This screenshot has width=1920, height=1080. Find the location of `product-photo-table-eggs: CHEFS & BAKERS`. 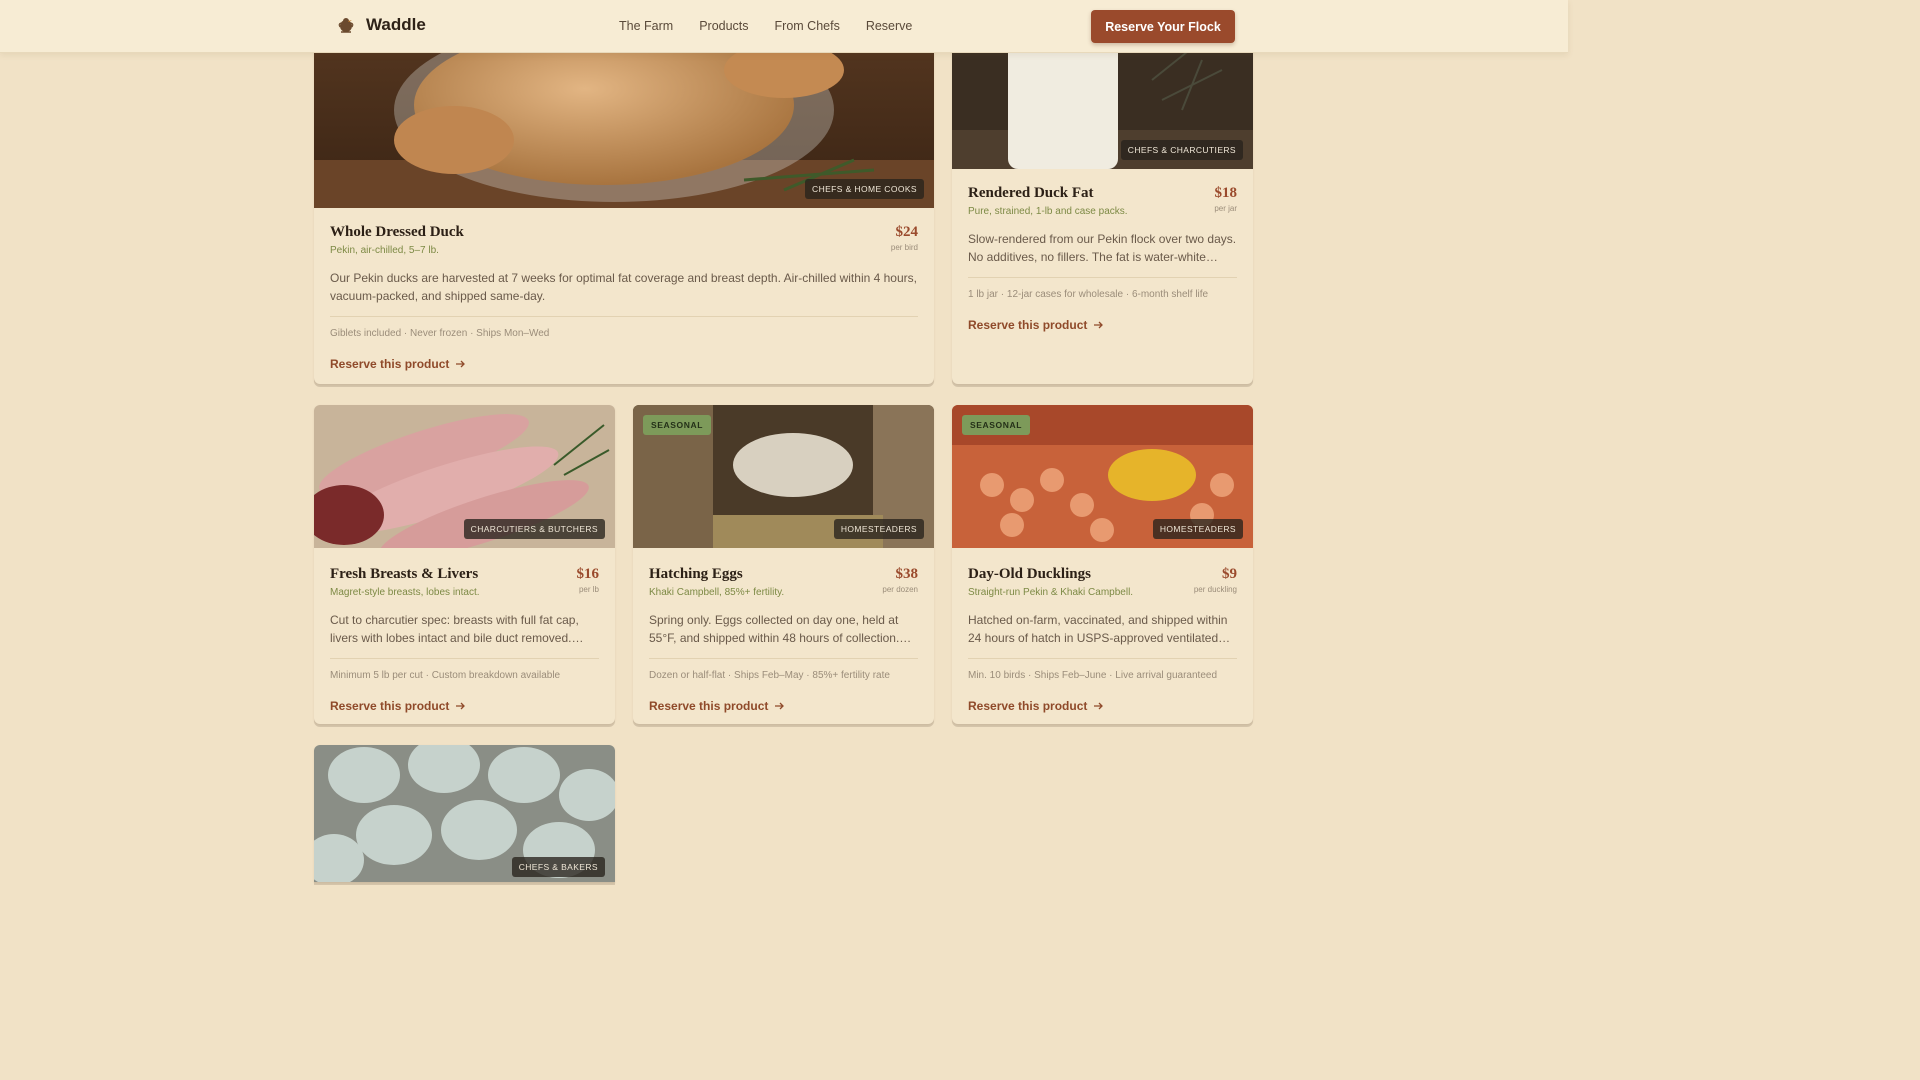

product-photo-table-eggs: CHEFS & BAKERS is located at coordinates (464, 813).